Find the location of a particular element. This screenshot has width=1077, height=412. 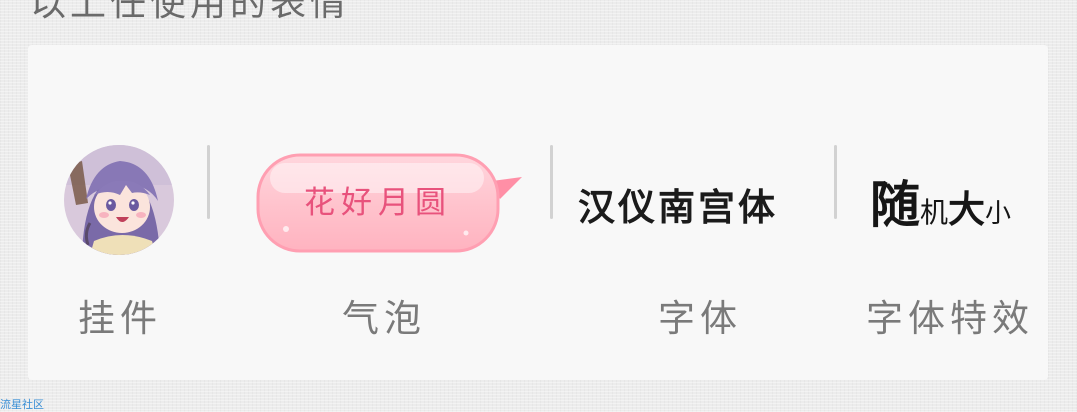

font-effect-sample: 随机大小 is located at coordinates (940, 200).